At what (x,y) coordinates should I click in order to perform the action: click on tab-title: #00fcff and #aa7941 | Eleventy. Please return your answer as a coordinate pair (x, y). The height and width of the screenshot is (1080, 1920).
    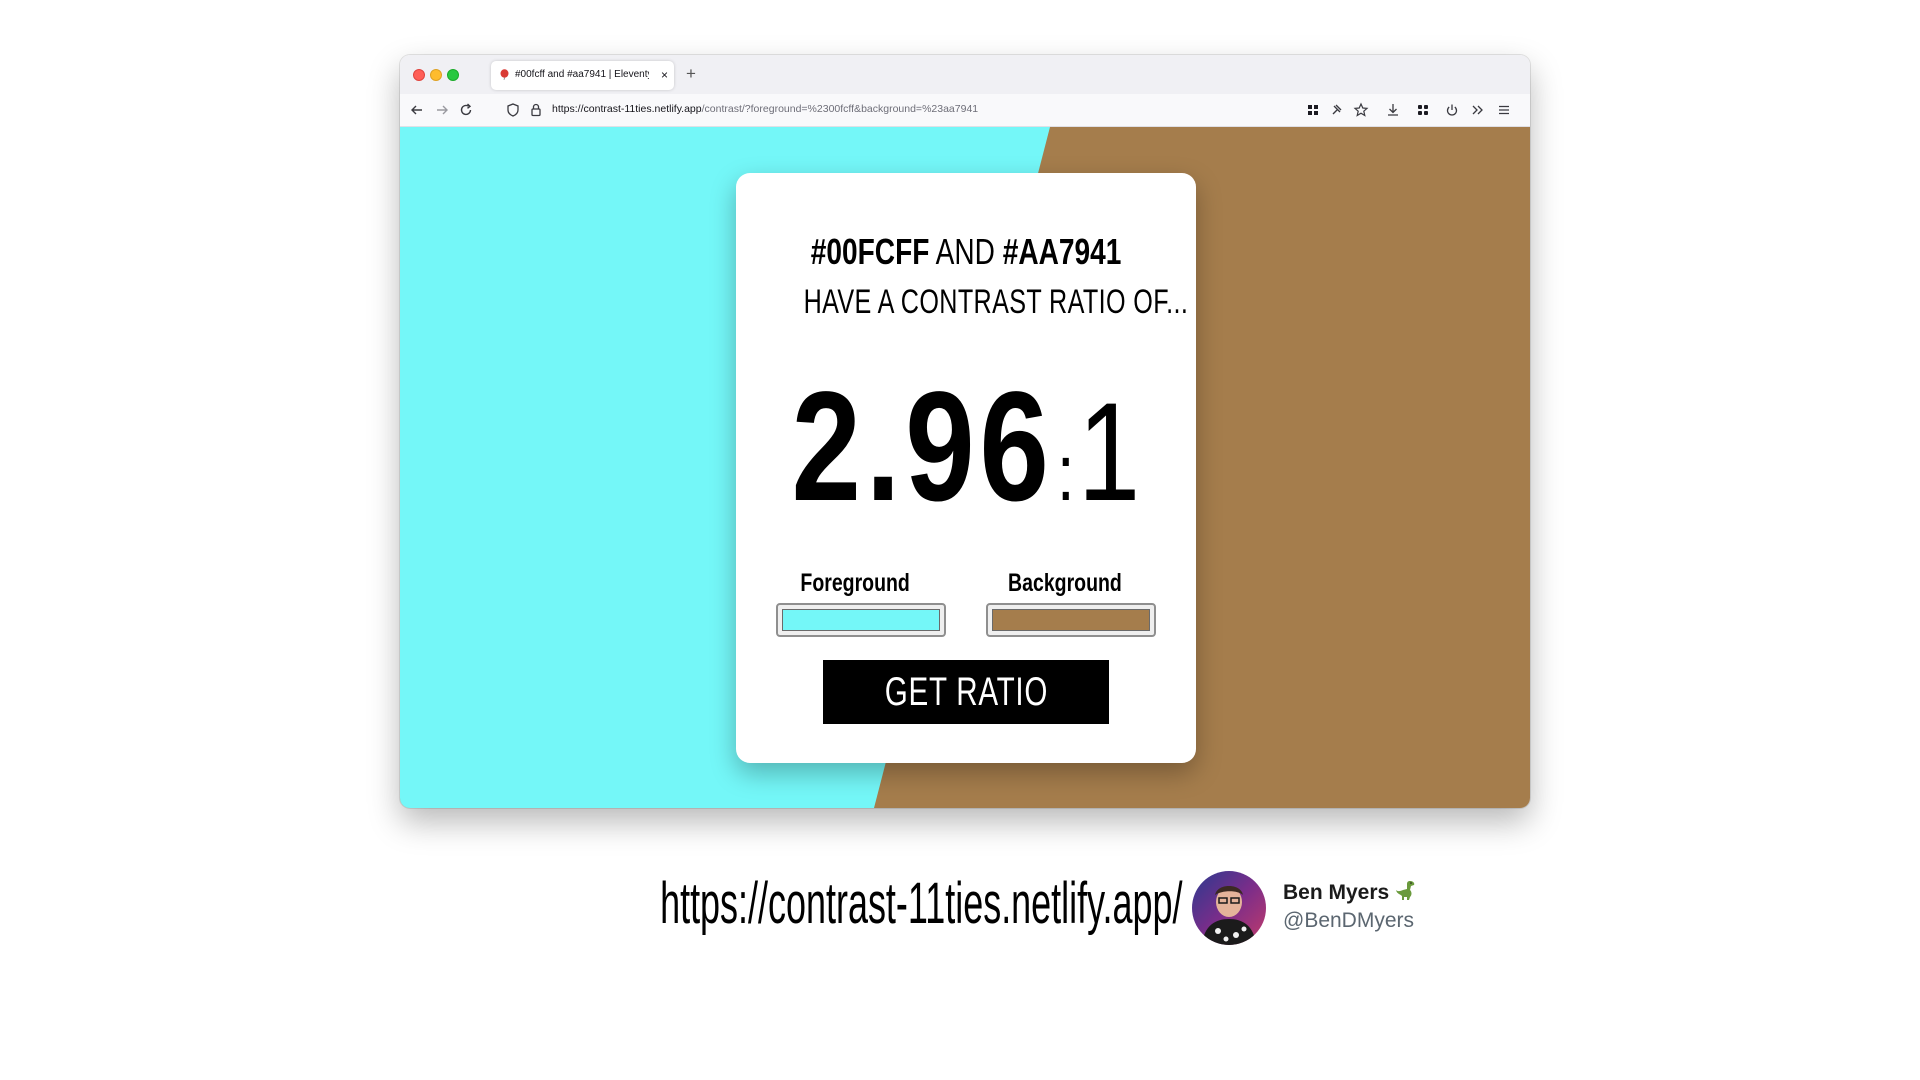
    Looking at the image, I should click on (582, 74).